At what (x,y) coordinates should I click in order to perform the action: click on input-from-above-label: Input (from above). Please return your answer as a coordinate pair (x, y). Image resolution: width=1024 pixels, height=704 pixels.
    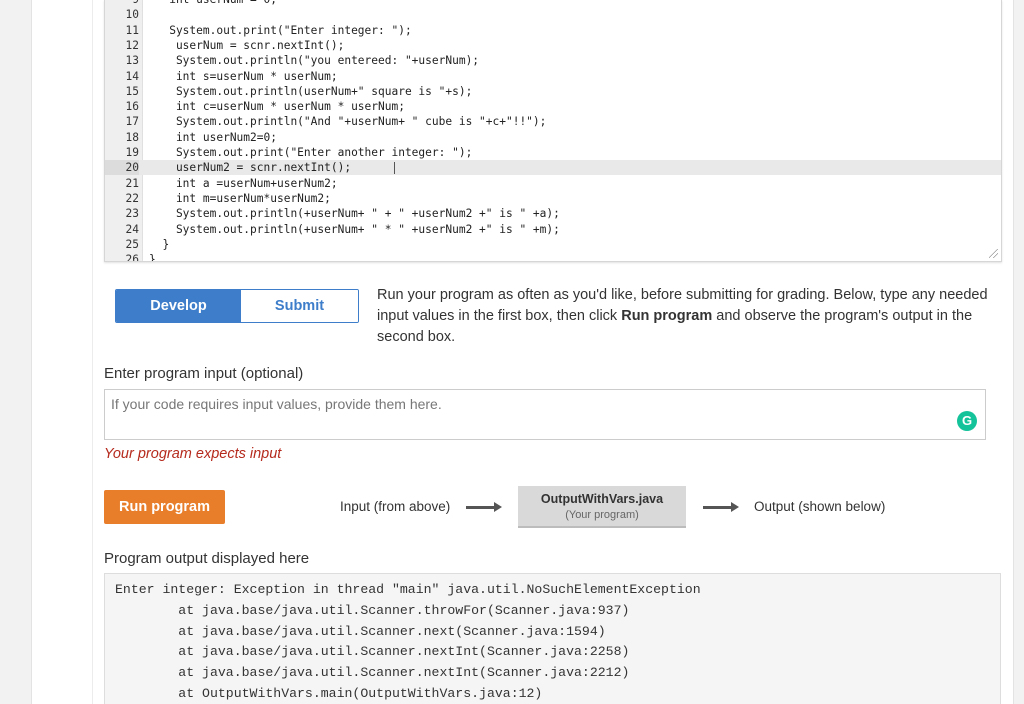
    Looking at the image, I should click on (395, 506).